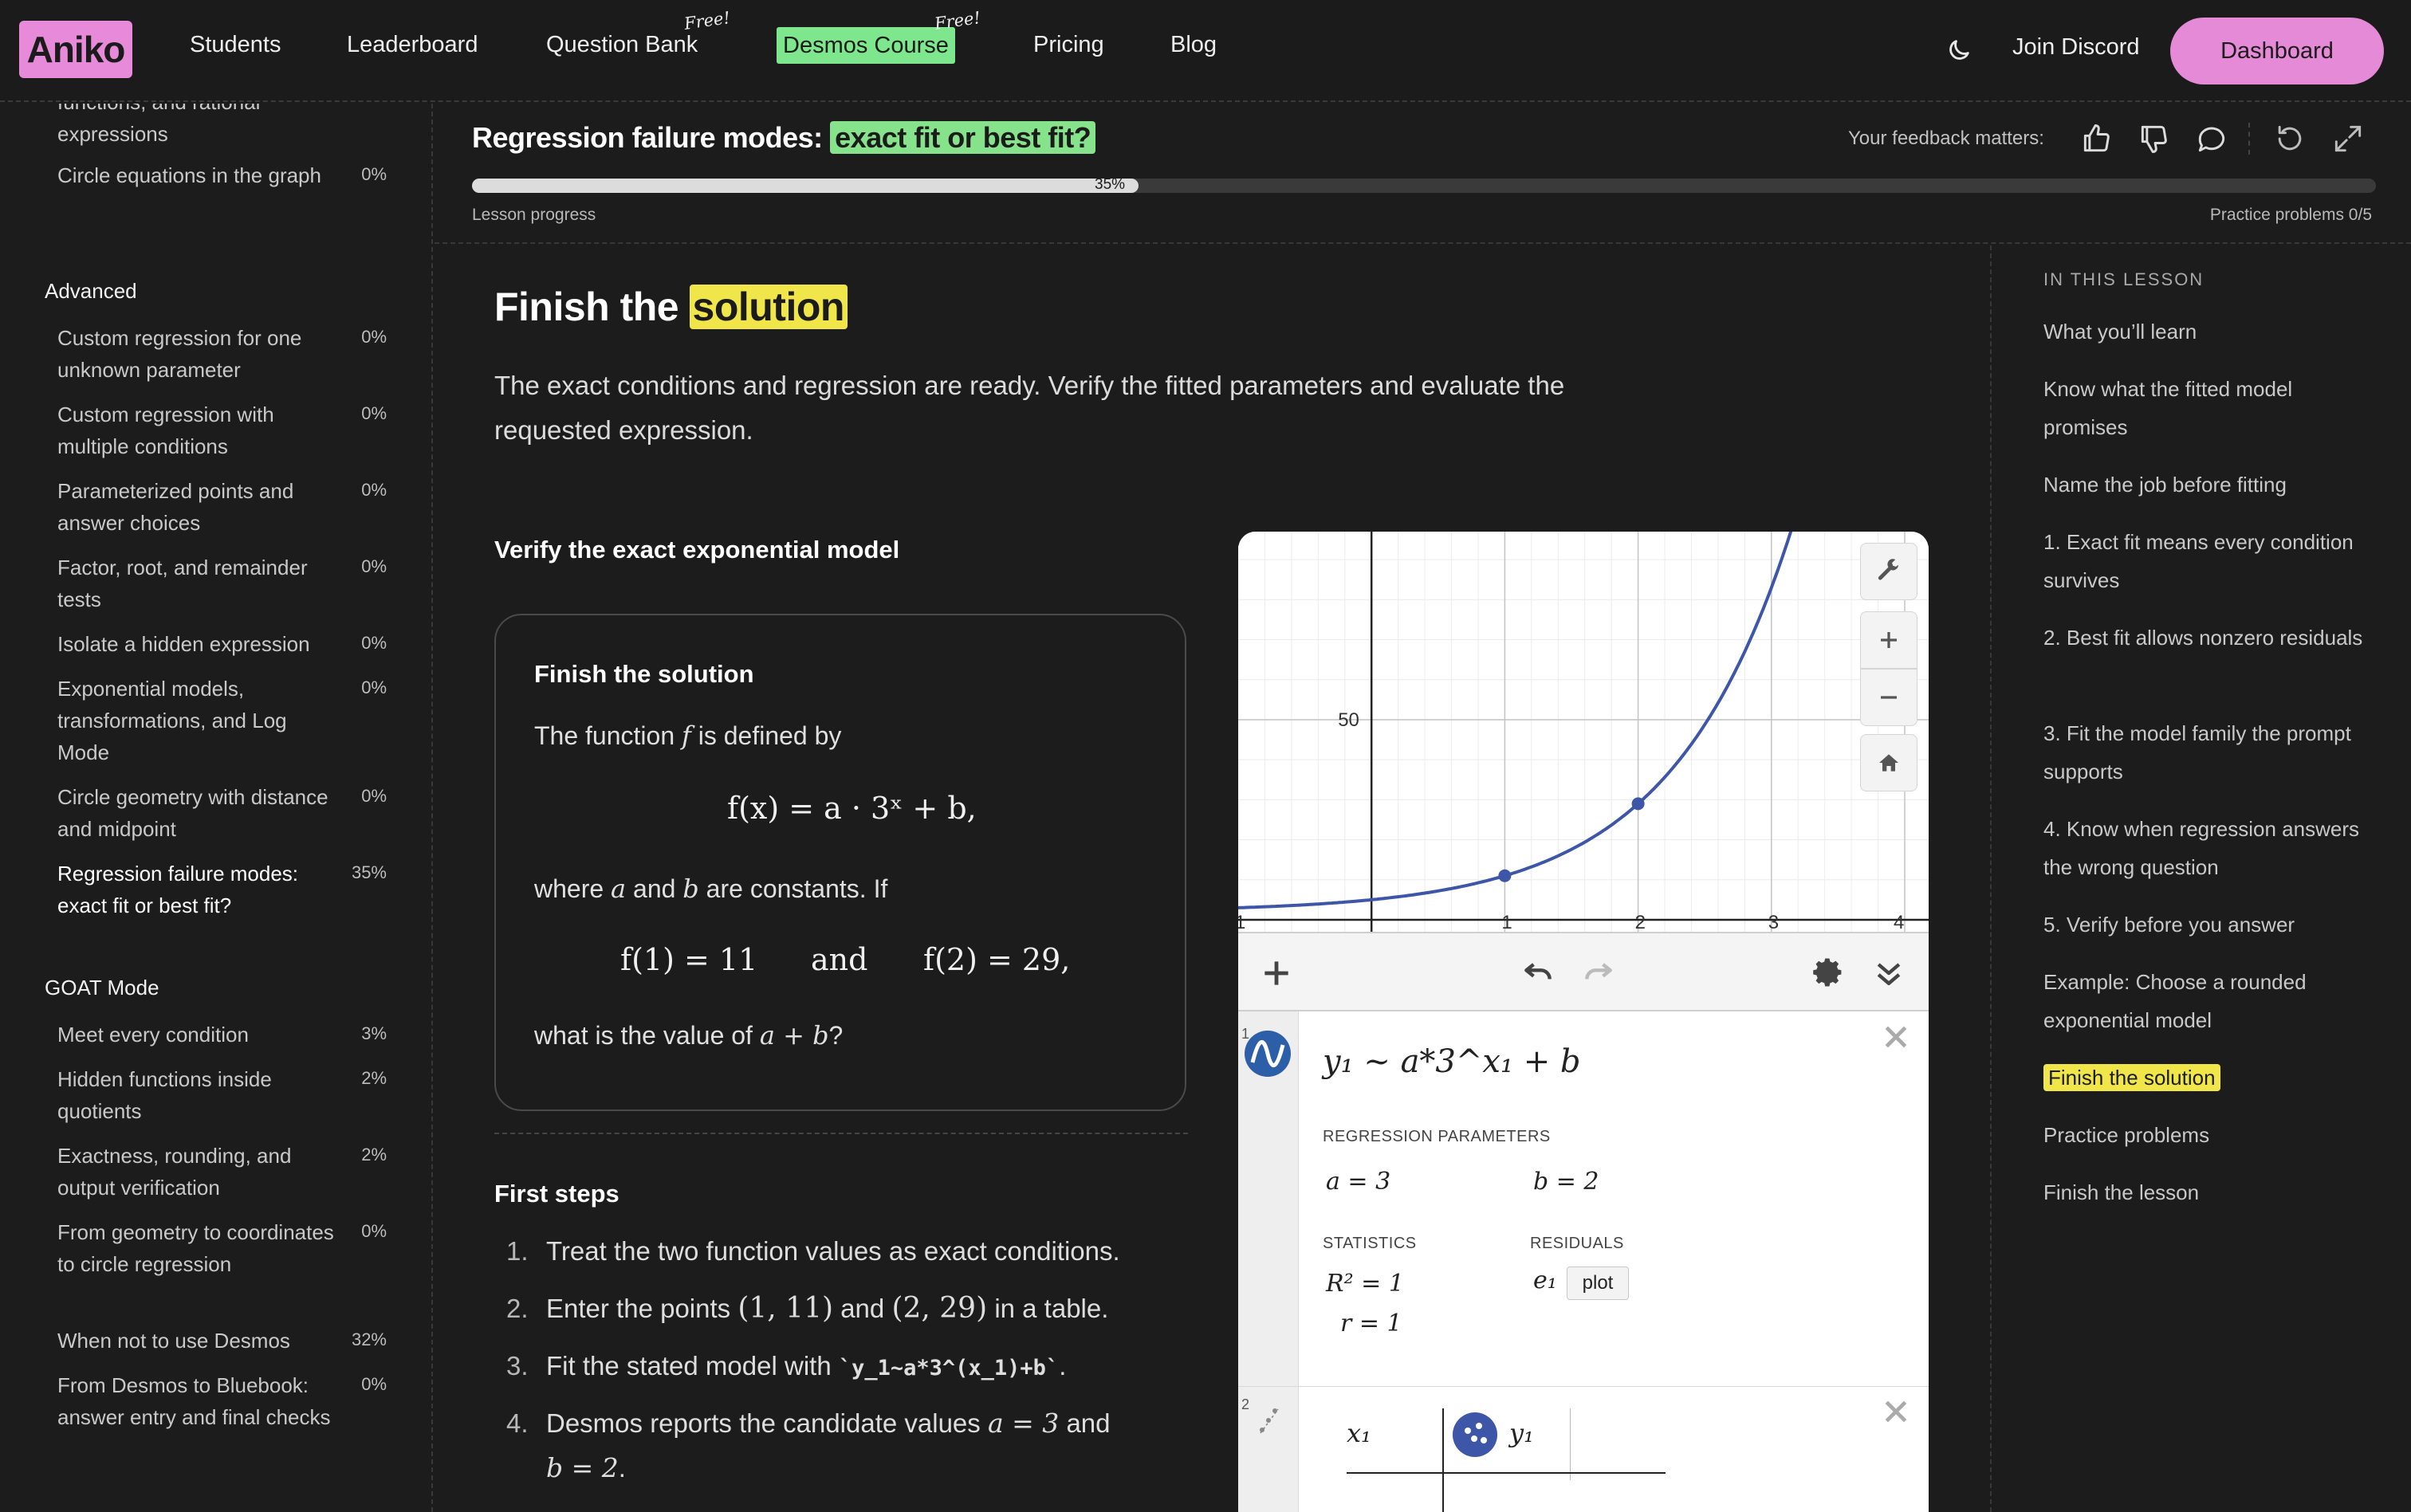 The height and width of the screenshot is (1512, 2411). Describe the element at coordinates (2289, 138) in the screenshot. I see `reset-icon` at that location.